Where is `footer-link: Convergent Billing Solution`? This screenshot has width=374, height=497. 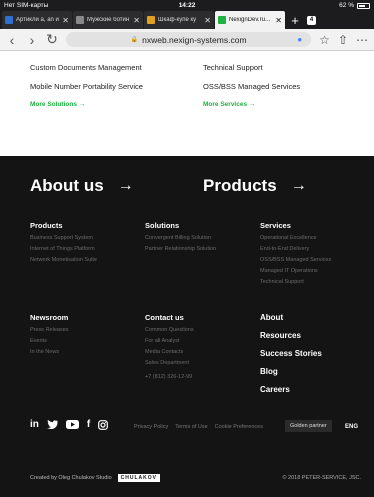 footer-link: Convergent Billing Solution is located at coordinates (180, 240).